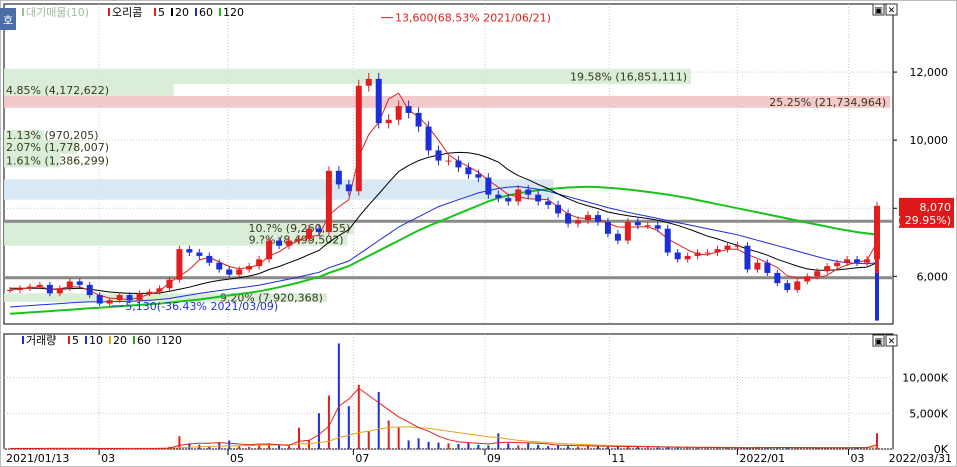 The width and height of the screenshot is (957, 467). Describe the element at coordinates (473, 18) in the screenshot. I see `price-annotation: 13,600(68.53% 2021/06/21)` at that location.